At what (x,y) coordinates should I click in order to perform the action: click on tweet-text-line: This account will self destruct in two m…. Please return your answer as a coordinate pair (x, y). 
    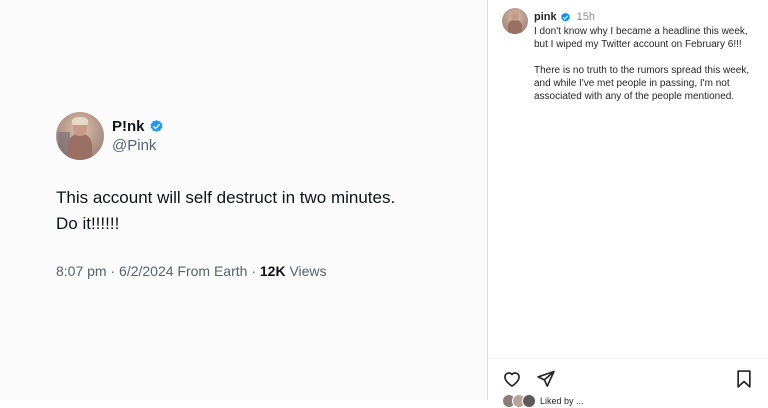
    Looking at the image, I should click on (226, 197).